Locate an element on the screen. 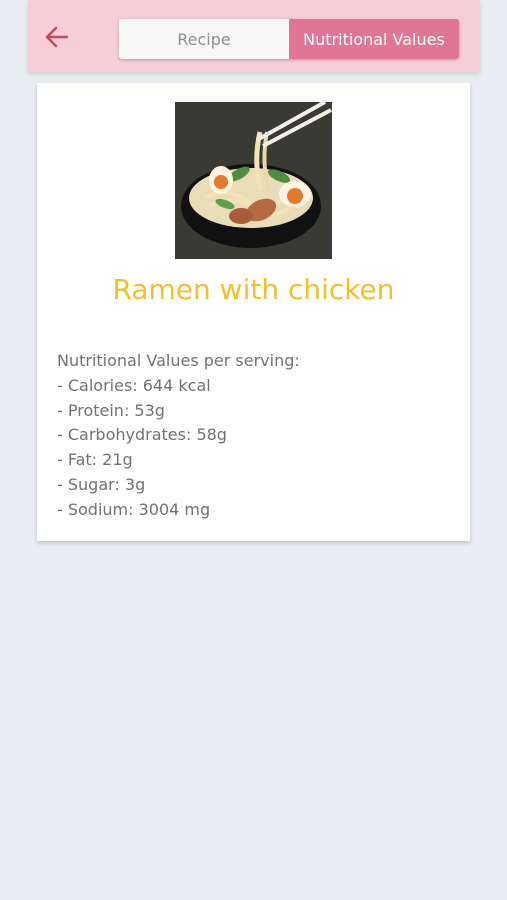 This screenshot has width=507, height=900. ramen-bowl-illustration is located at coordinates (253, 179).